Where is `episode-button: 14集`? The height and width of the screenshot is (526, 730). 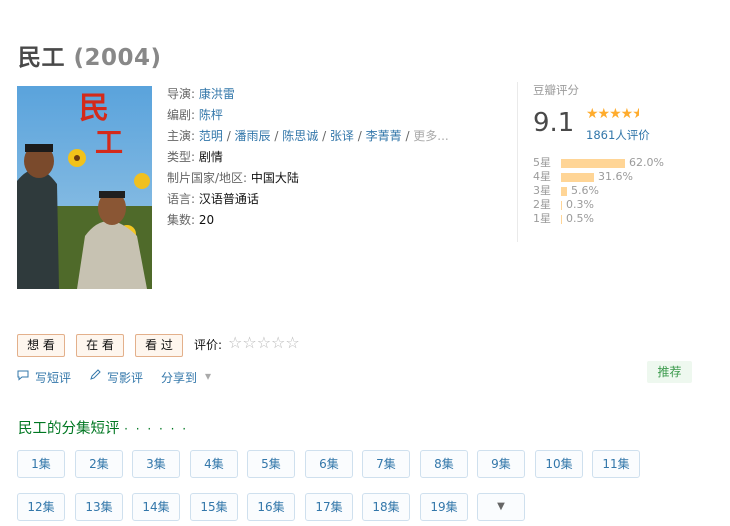
episode-button: 14集 is located at coordinates (156, 507).